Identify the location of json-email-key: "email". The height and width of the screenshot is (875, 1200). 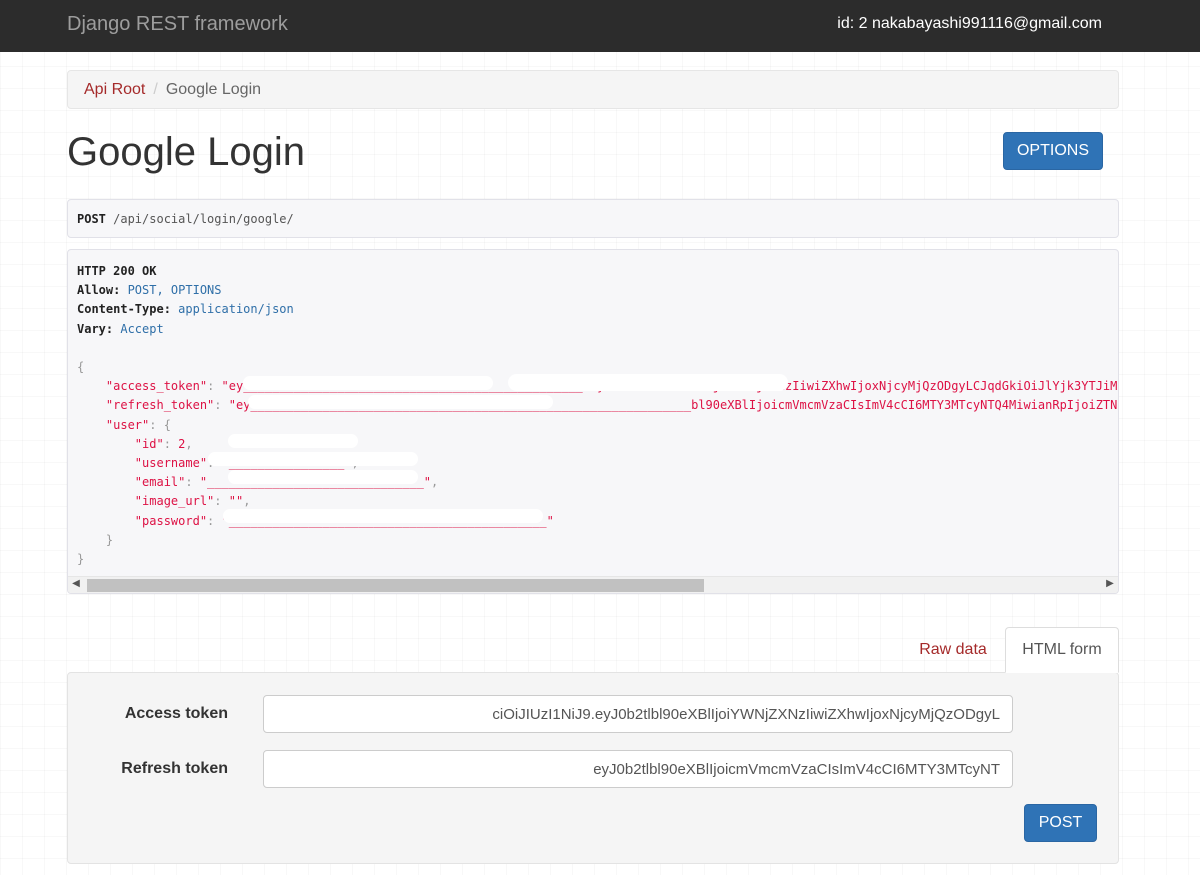
(160, 482).